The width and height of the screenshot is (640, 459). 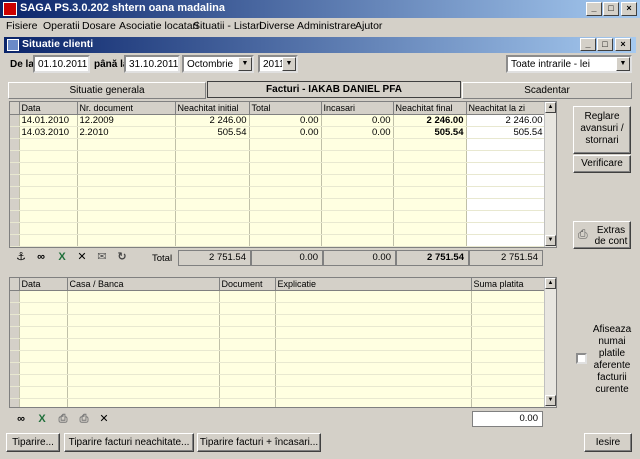 I want to click on close-icon: ×, so click(x=629, y=9).